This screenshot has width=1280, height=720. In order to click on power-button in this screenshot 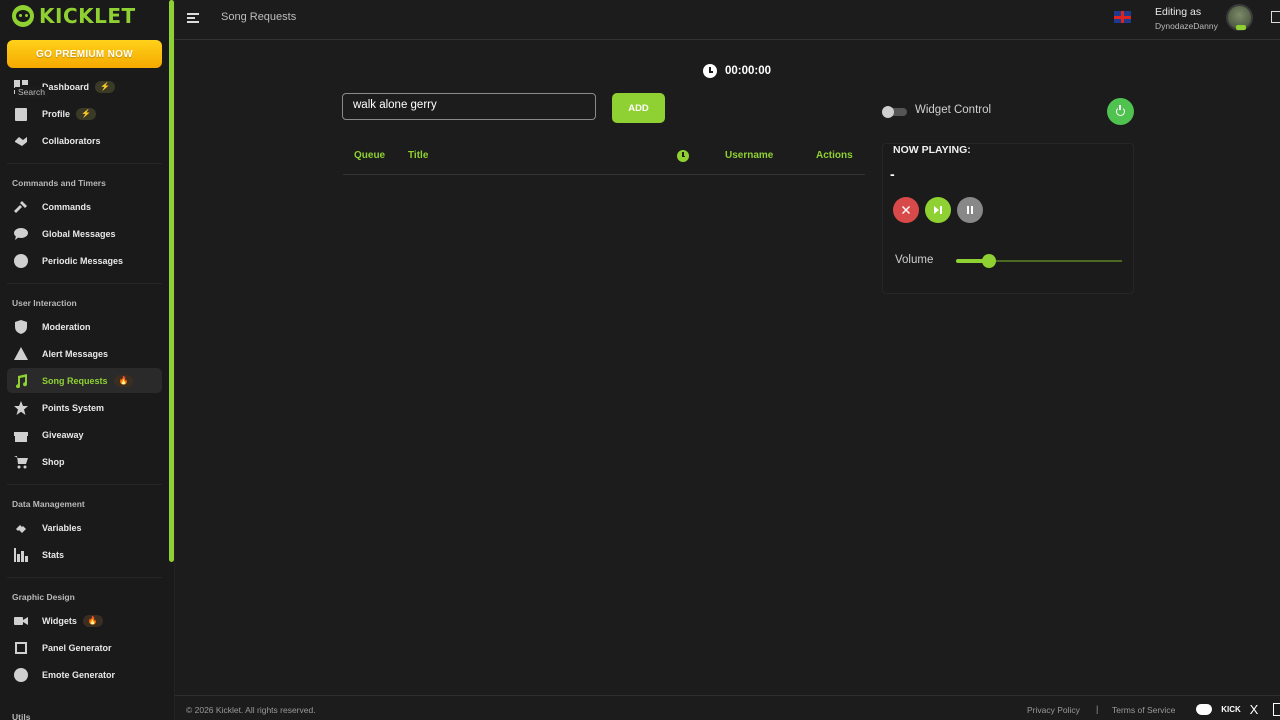, I will do `click(1120, 111)`.